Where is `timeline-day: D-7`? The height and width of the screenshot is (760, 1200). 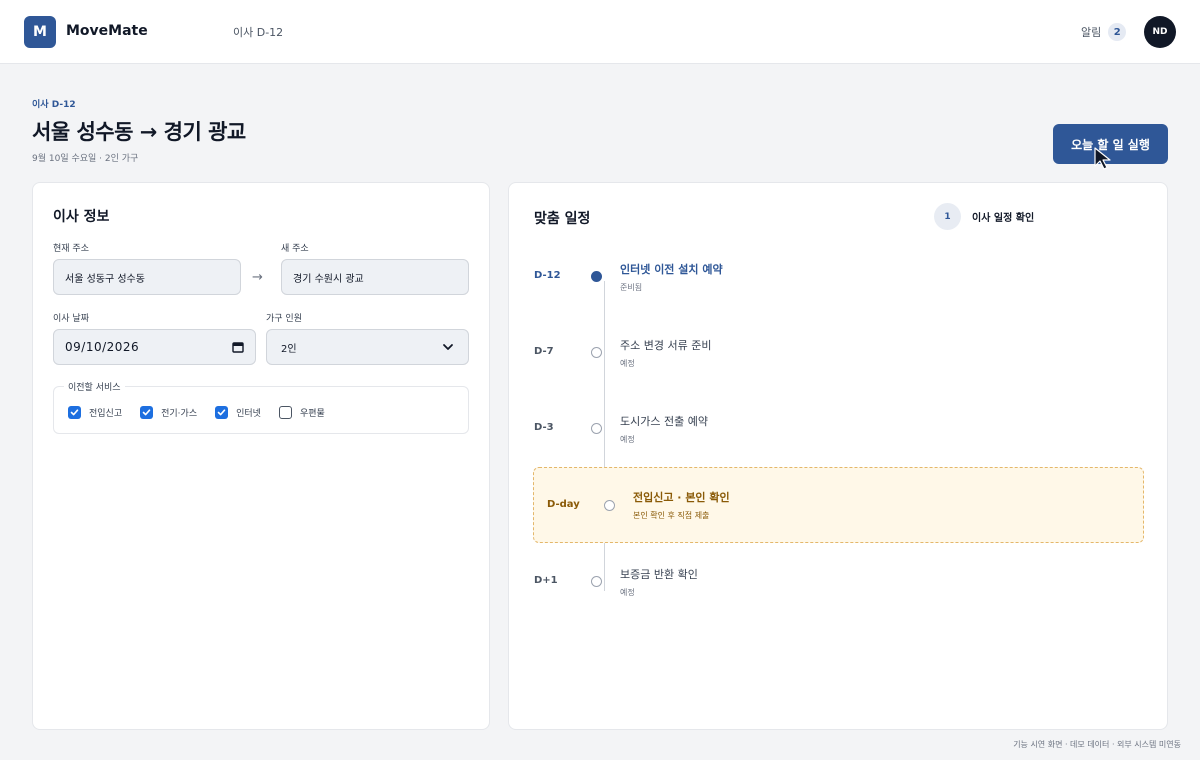 timeline-day: D-7 is located at coordinates (544, 351).